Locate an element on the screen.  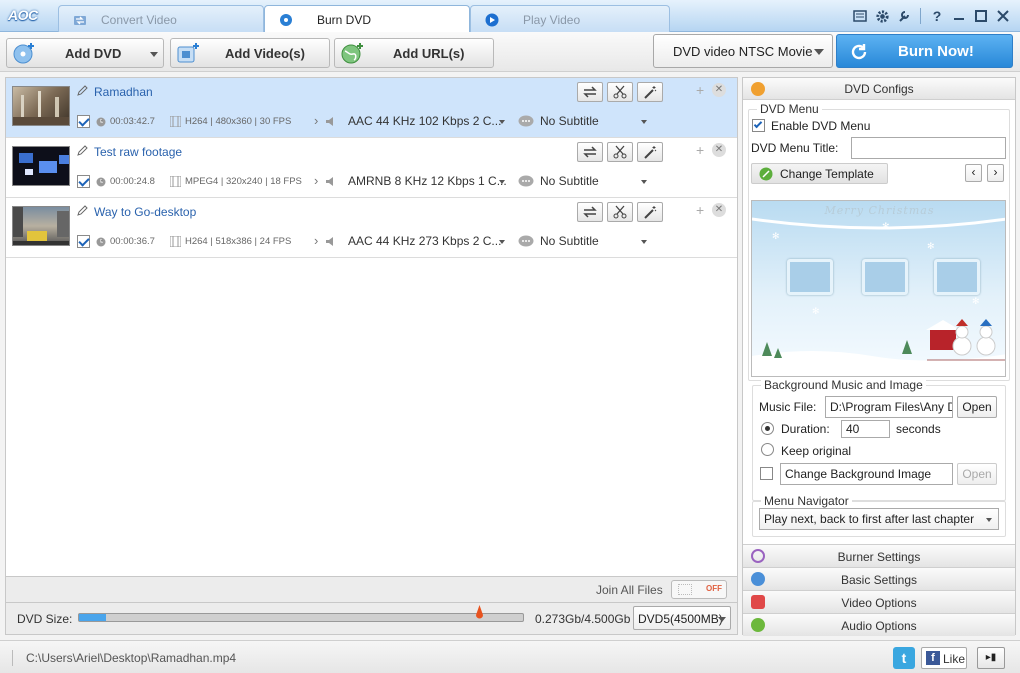
dvd-size-progress is located at coordinates (301, 617).